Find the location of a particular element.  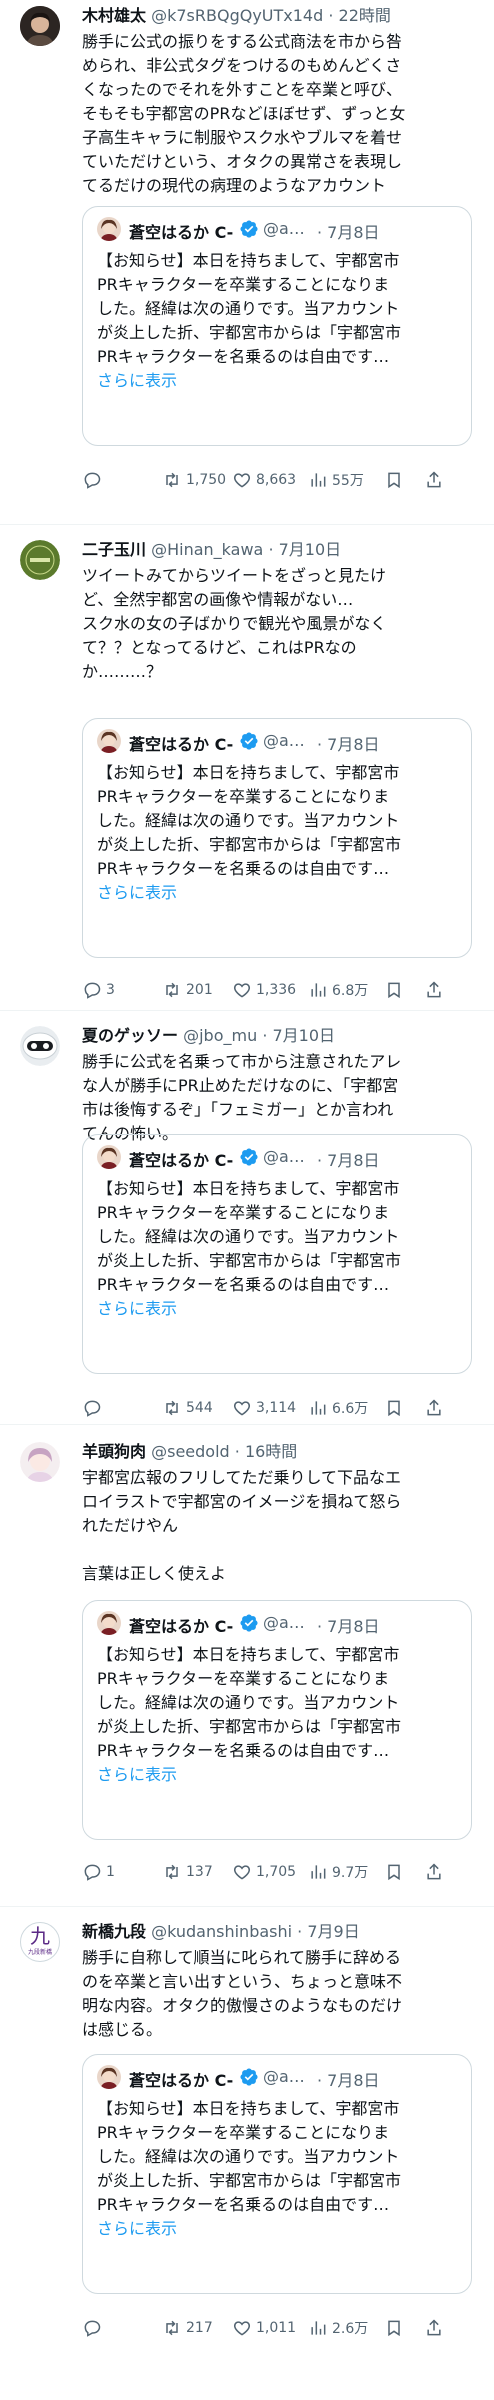

views-button: 6.6万 is located at coordinates (338, 1408).